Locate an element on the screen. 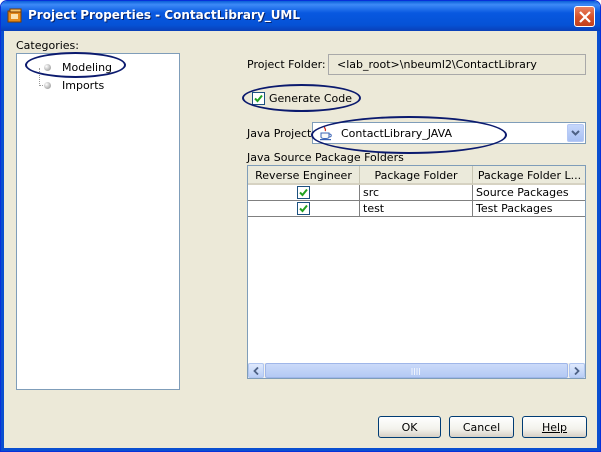 Image resolution: width=601 pixels, height=452 pixels. scroll-left-button is located at coordinates (256, 370).